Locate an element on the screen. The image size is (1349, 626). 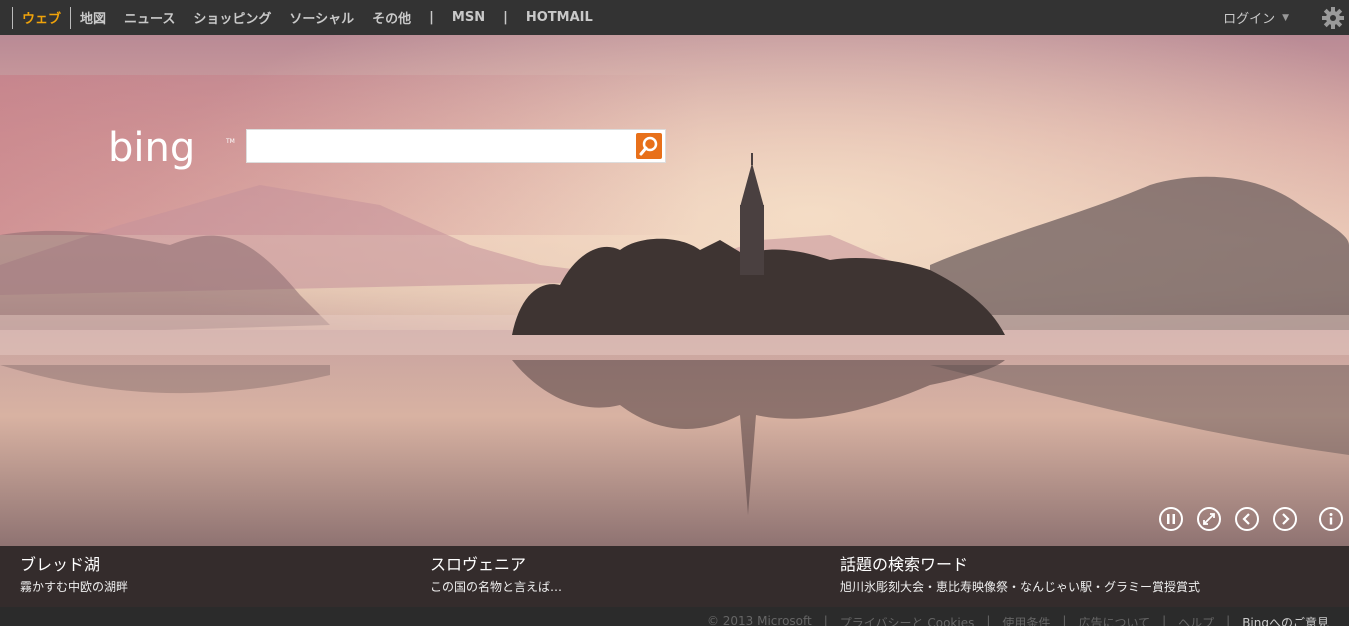
chevron-down-icon: ▼ is located at coordinates (1285, 17).